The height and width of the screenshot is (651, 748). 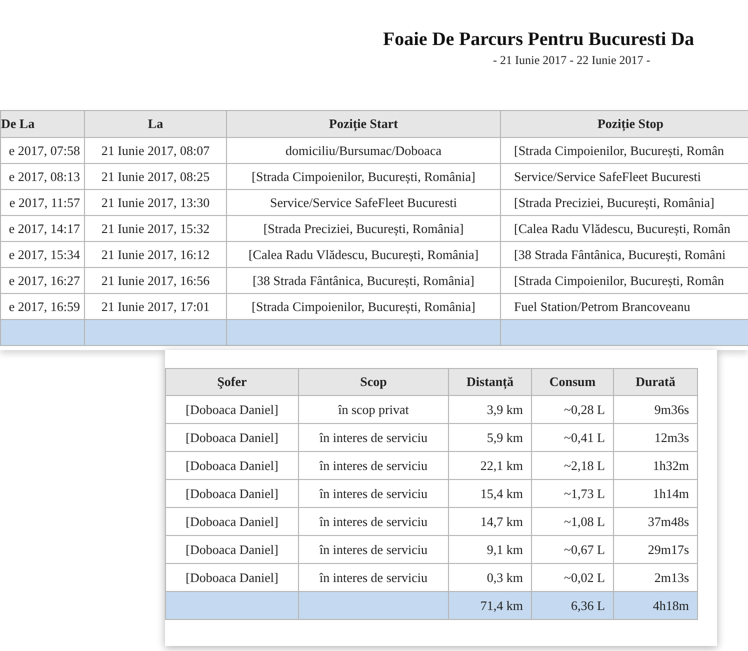 What do you see at coordinates (656, 410) in the screenshot?
I see `table-cell: 9m36s` at bounding box center [656, 410].